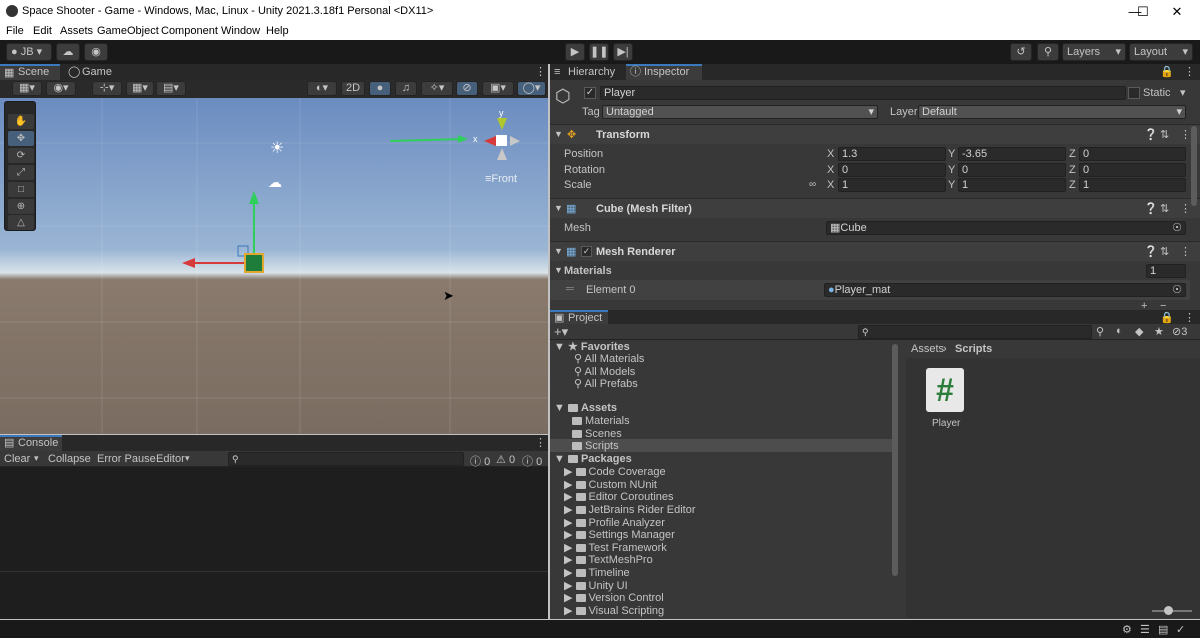 This screenshot has width=1200, height=638. I want to click on gizmo-right-cone, so click(515, 141).